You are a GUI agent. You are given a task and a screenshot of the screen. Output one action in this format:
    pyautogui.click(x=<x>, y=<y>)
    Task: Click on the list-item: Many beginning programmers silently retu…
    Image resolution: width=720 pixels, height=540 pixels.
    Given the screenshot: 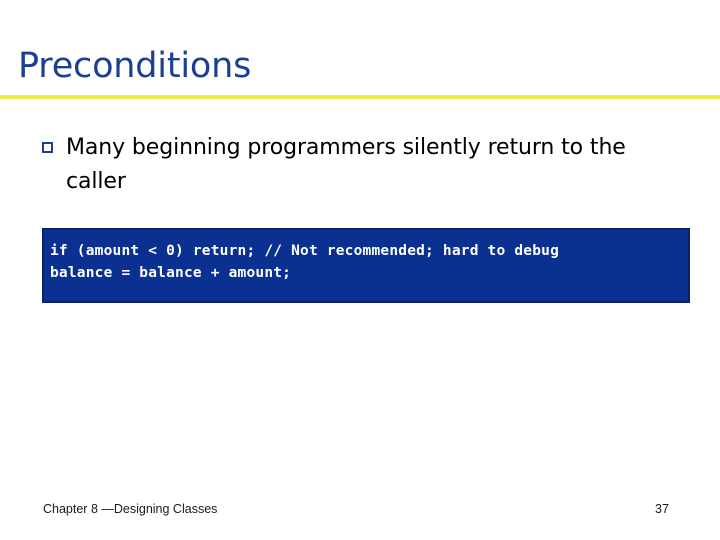 What is the action you would take?
    pyautogui.click(x=354, y=165)
    